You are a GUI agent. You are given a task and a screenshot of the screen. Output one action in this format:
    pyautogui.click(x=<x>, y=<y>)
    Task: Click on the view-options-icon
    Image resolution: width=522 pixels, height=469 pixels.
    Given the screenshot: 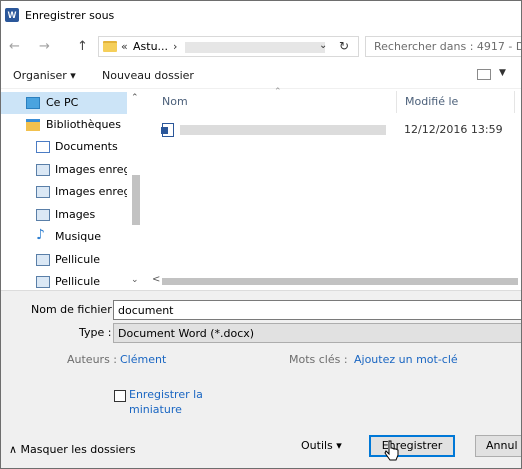 What is the action you would take?
    pyautogui.click(x=484, y=74)
    